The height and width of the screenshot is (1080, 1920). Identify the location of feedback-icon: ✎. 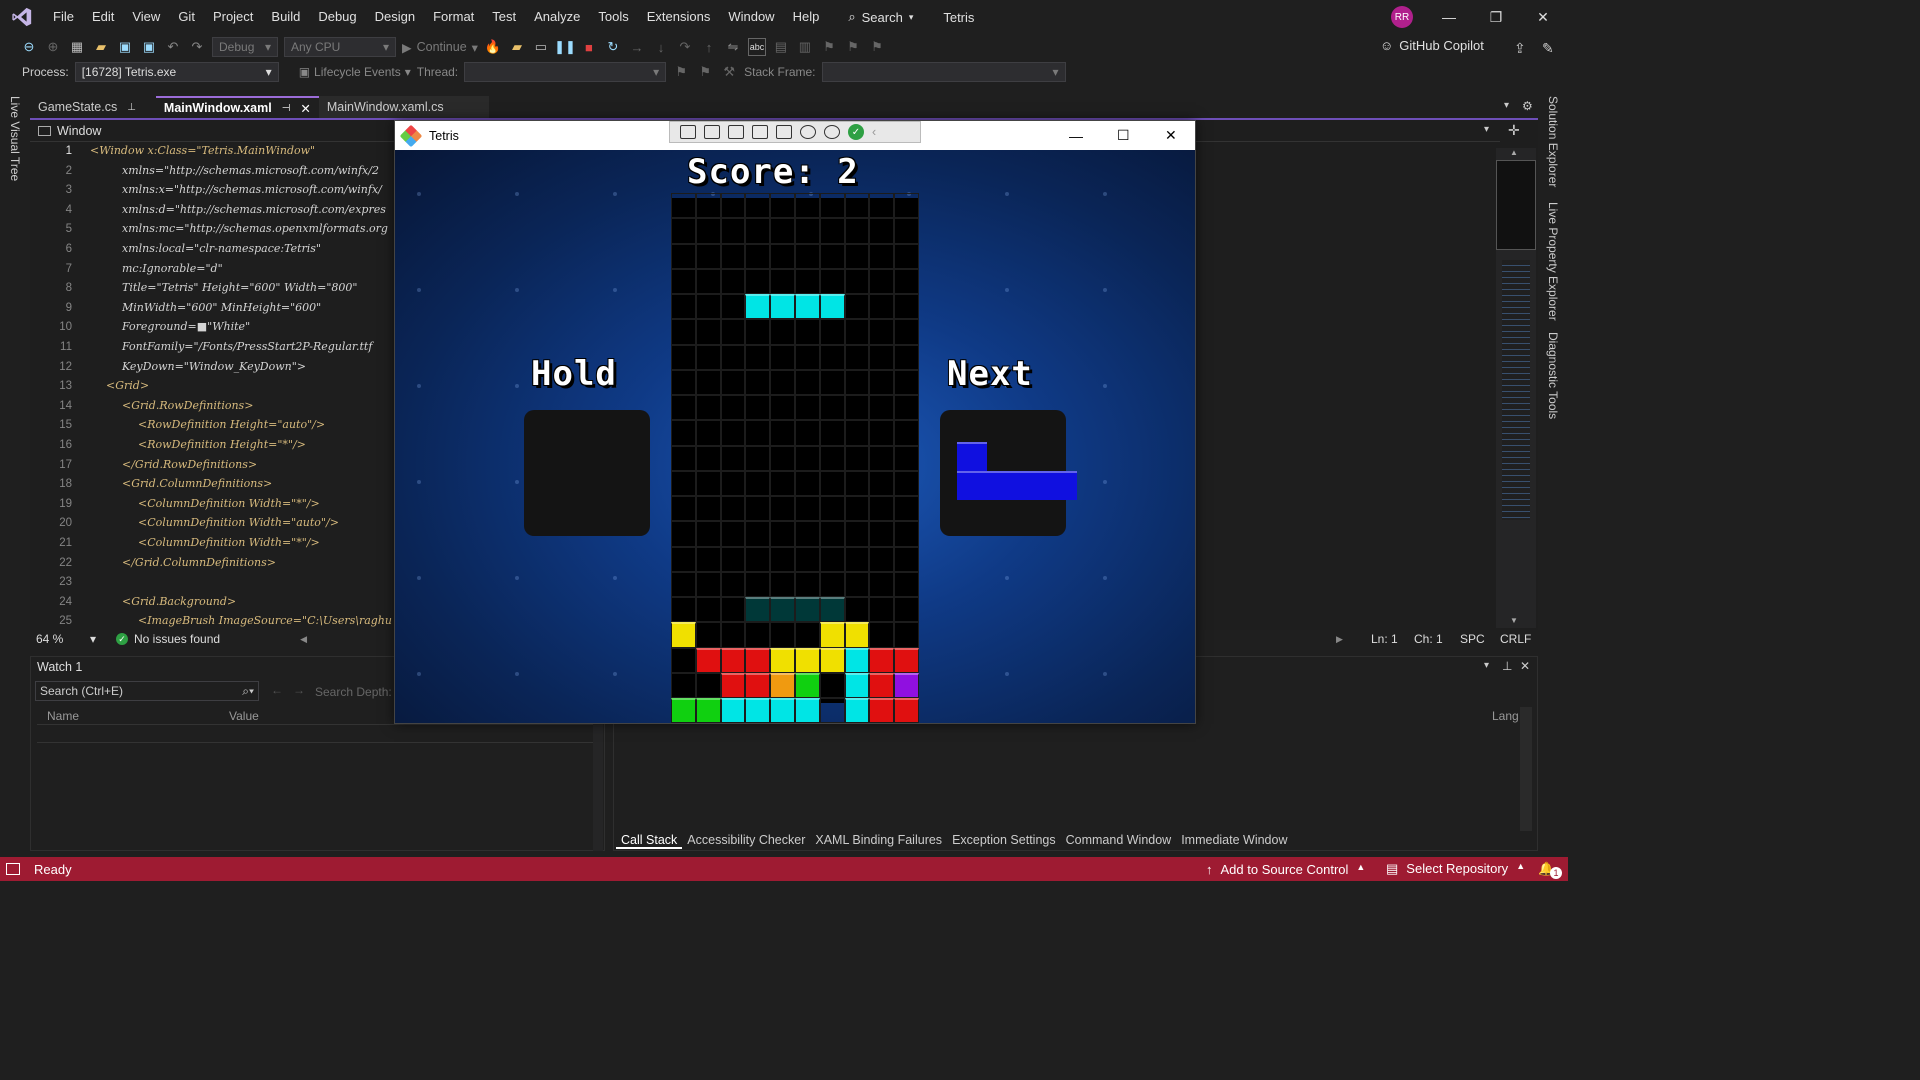
(1548, 48).